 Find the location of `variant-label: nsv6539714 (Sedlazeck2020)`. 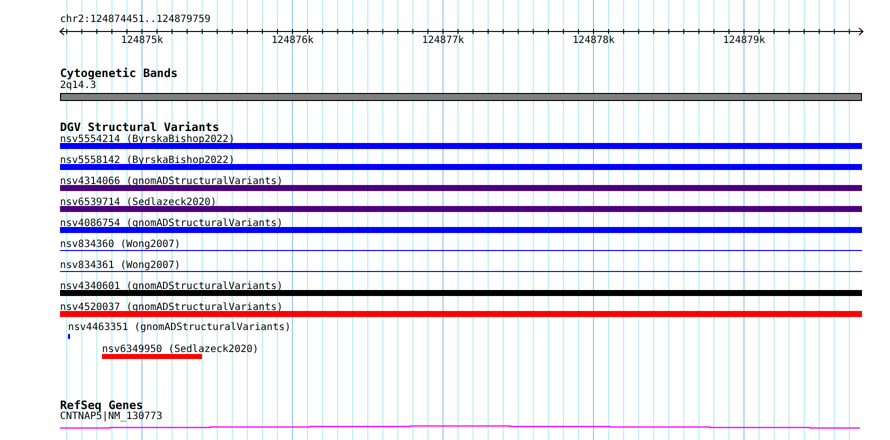

variant-label: nsv6539714 (Sedlazeck2020) is located at coordinates (138, 203).